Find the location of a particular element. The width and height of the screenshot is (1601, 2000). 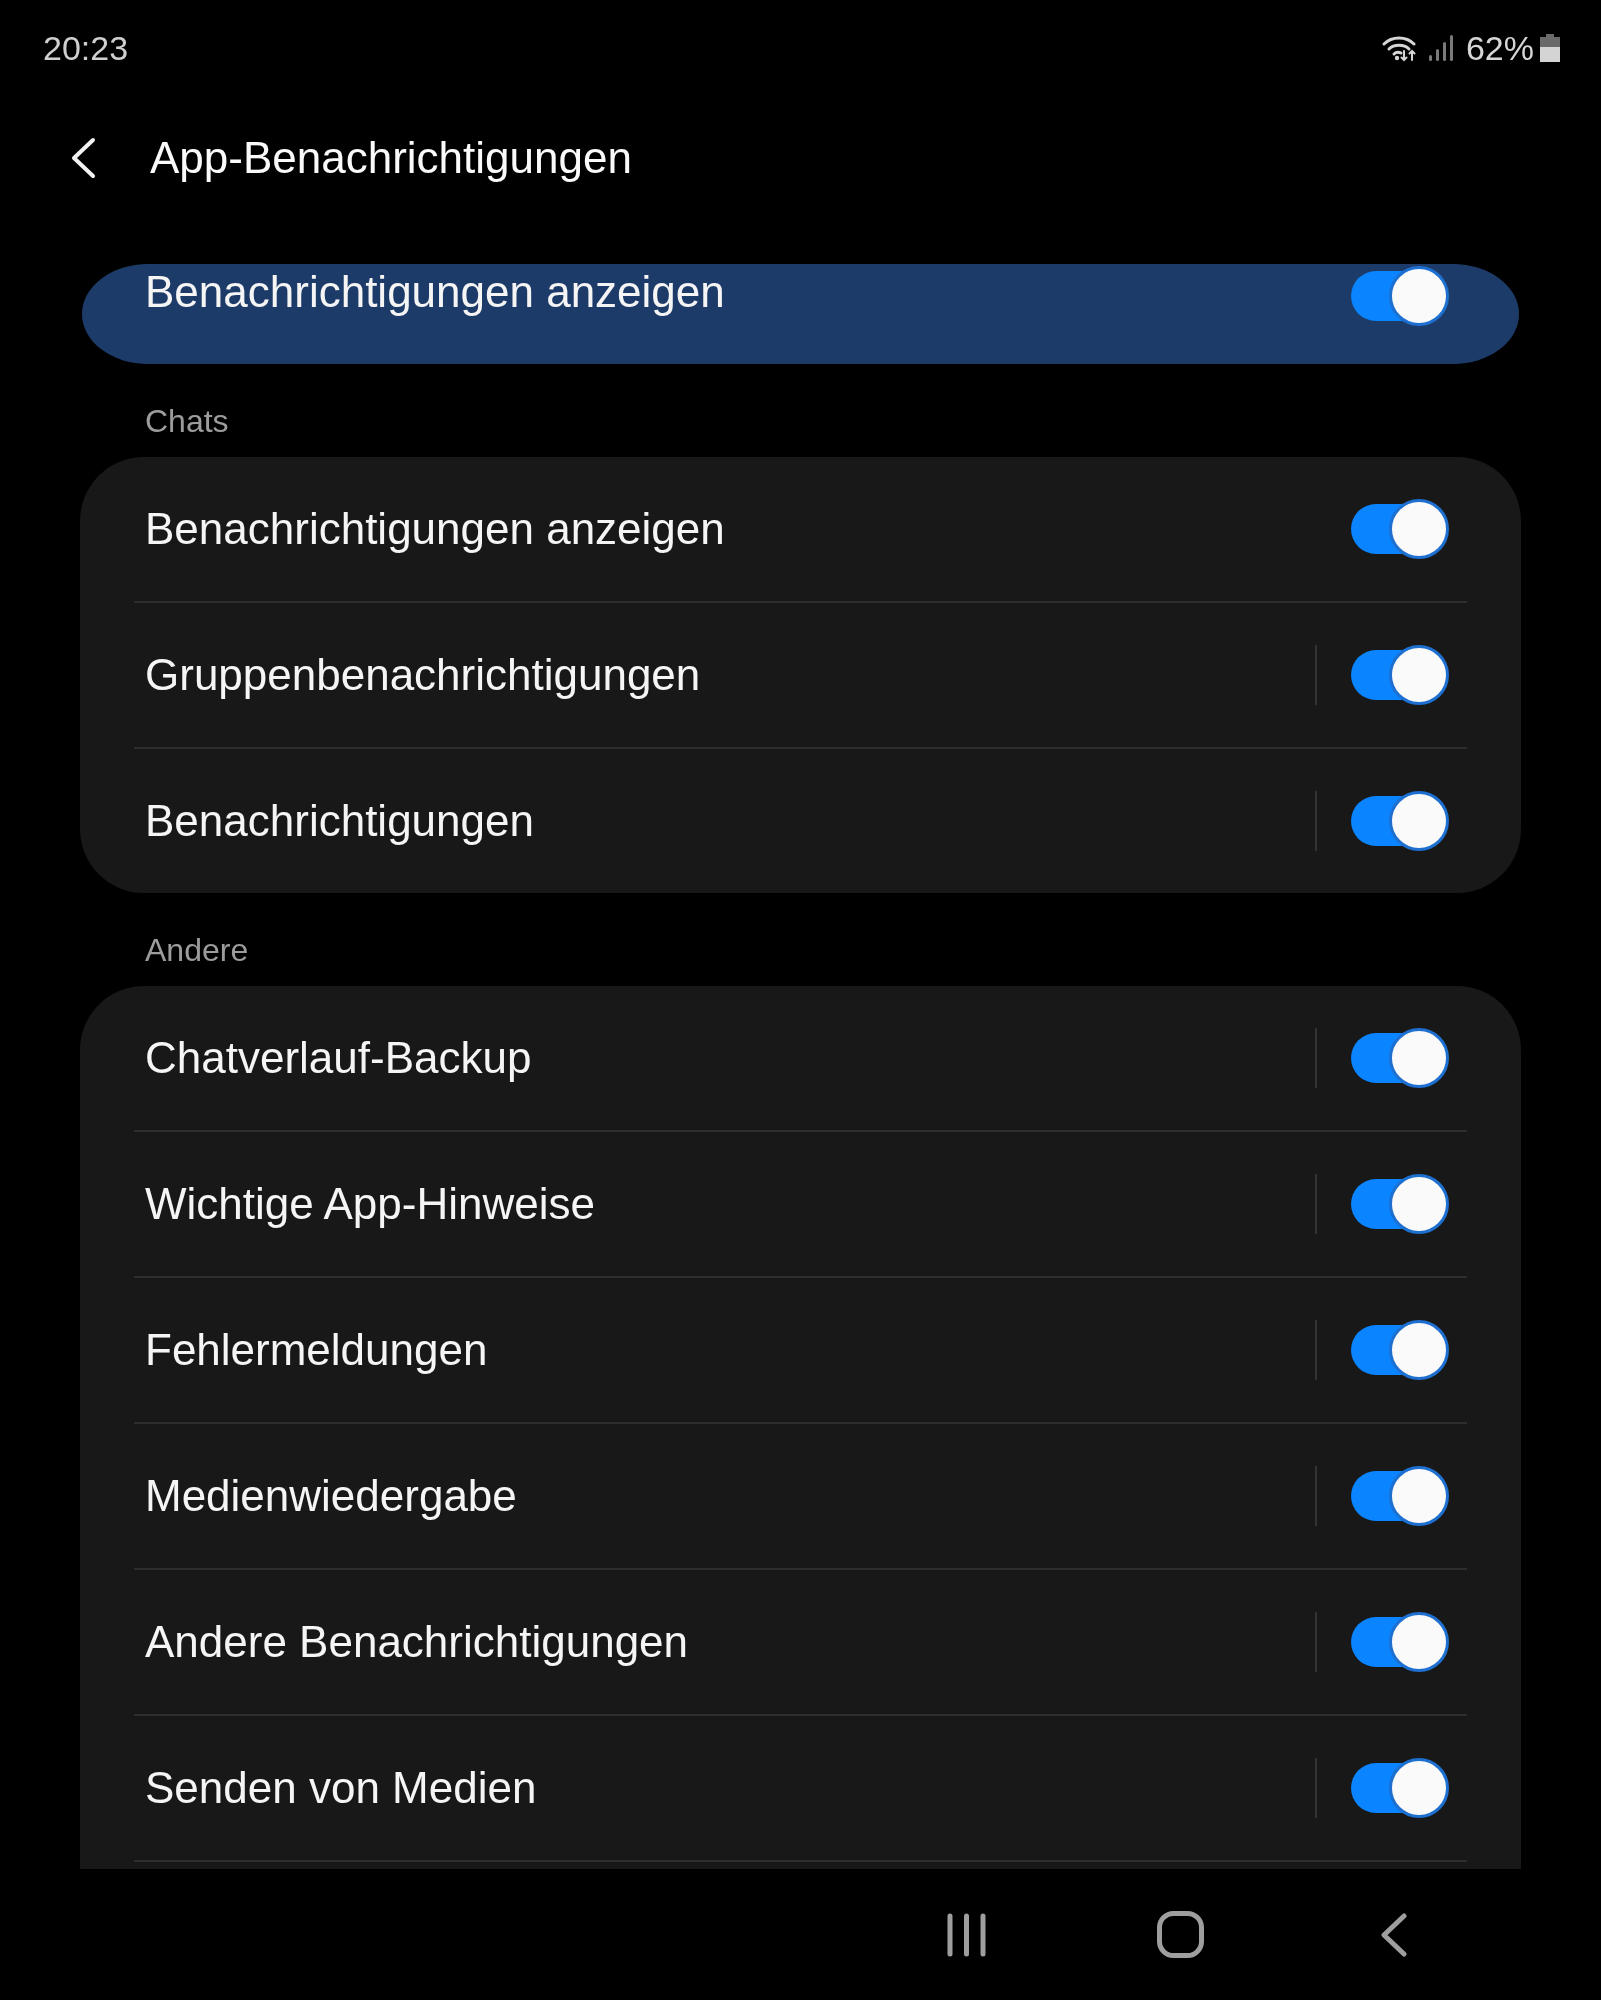

section-title: Chats is located at coordinates (187, 421).